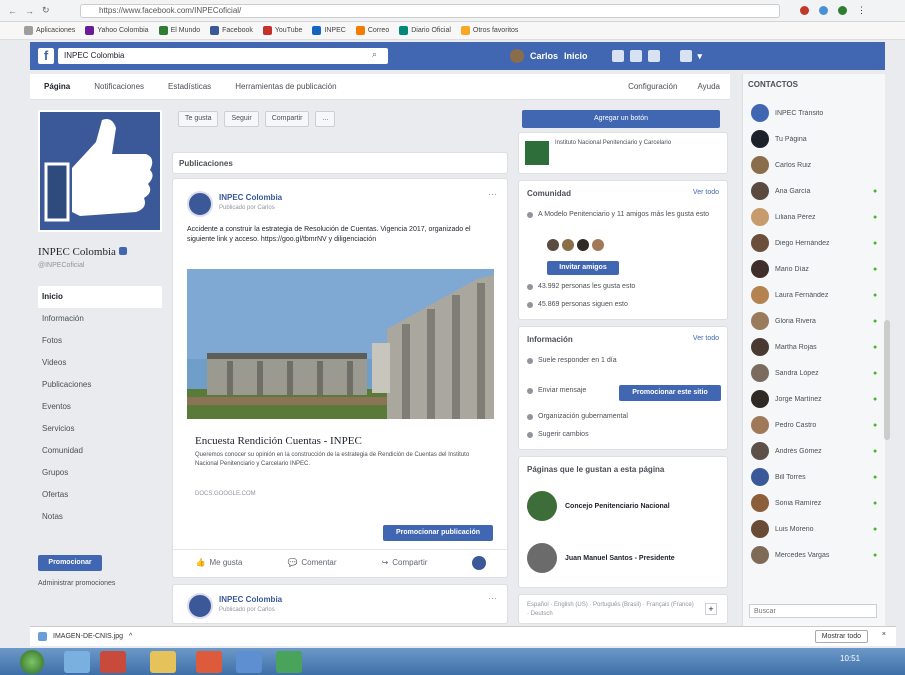 This screenshot has height=675, width=905. What do you see at coordinates (209, 662) in the screenshot?
I see `chrome-icon` at bounding box center [209, 662].